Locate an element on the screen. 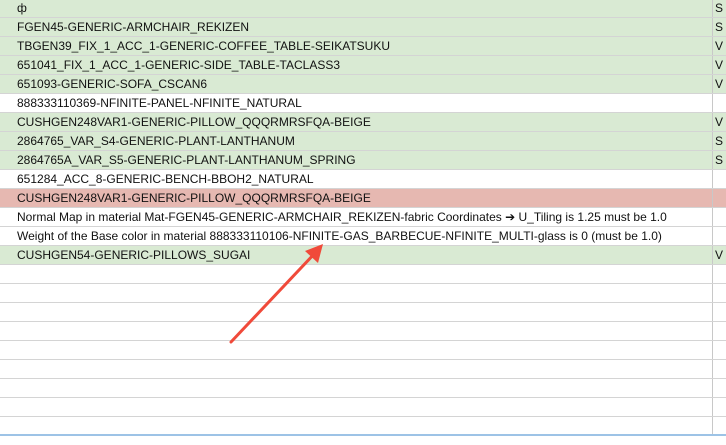  spreadsheet-row: 651093-GENERIC-SOFA_CSCAN6 V is located at coordinates (363, 84).